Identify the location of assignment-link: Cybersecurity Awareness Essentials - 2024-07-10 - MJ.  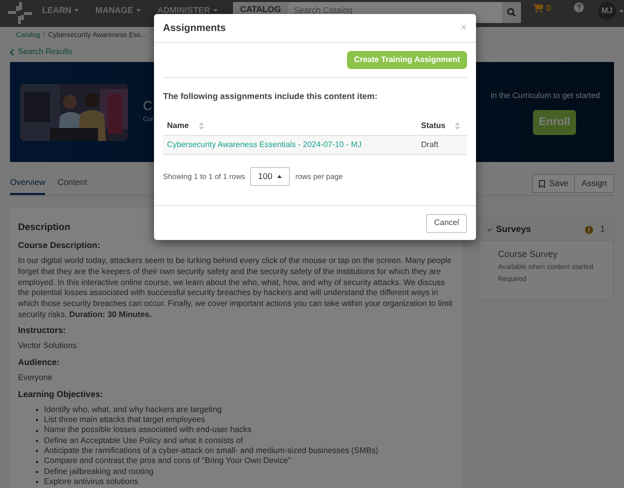
(264, 145).